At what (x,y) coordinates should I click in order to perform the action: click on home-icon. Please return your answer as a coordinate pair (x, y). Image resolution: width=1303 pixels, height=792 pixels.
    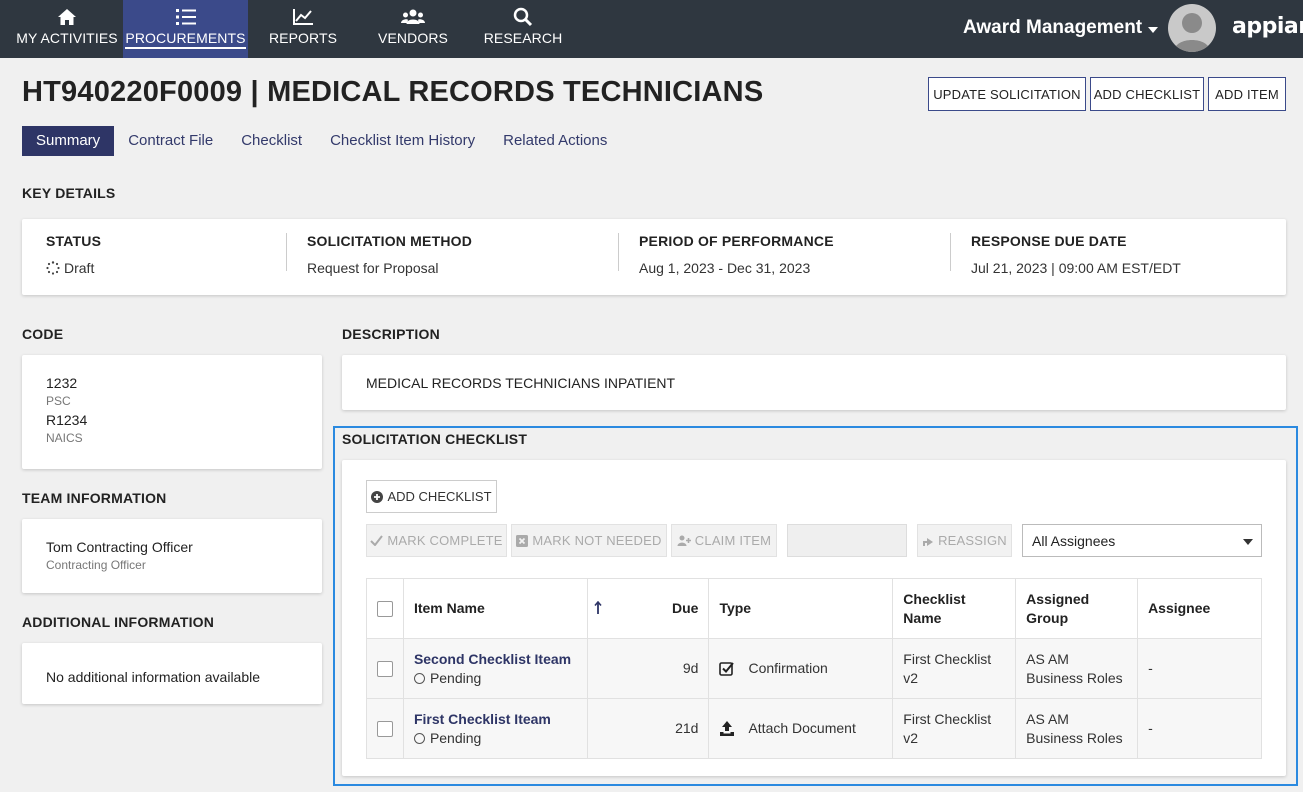
    Looking at the image, I should click on (67, 17).